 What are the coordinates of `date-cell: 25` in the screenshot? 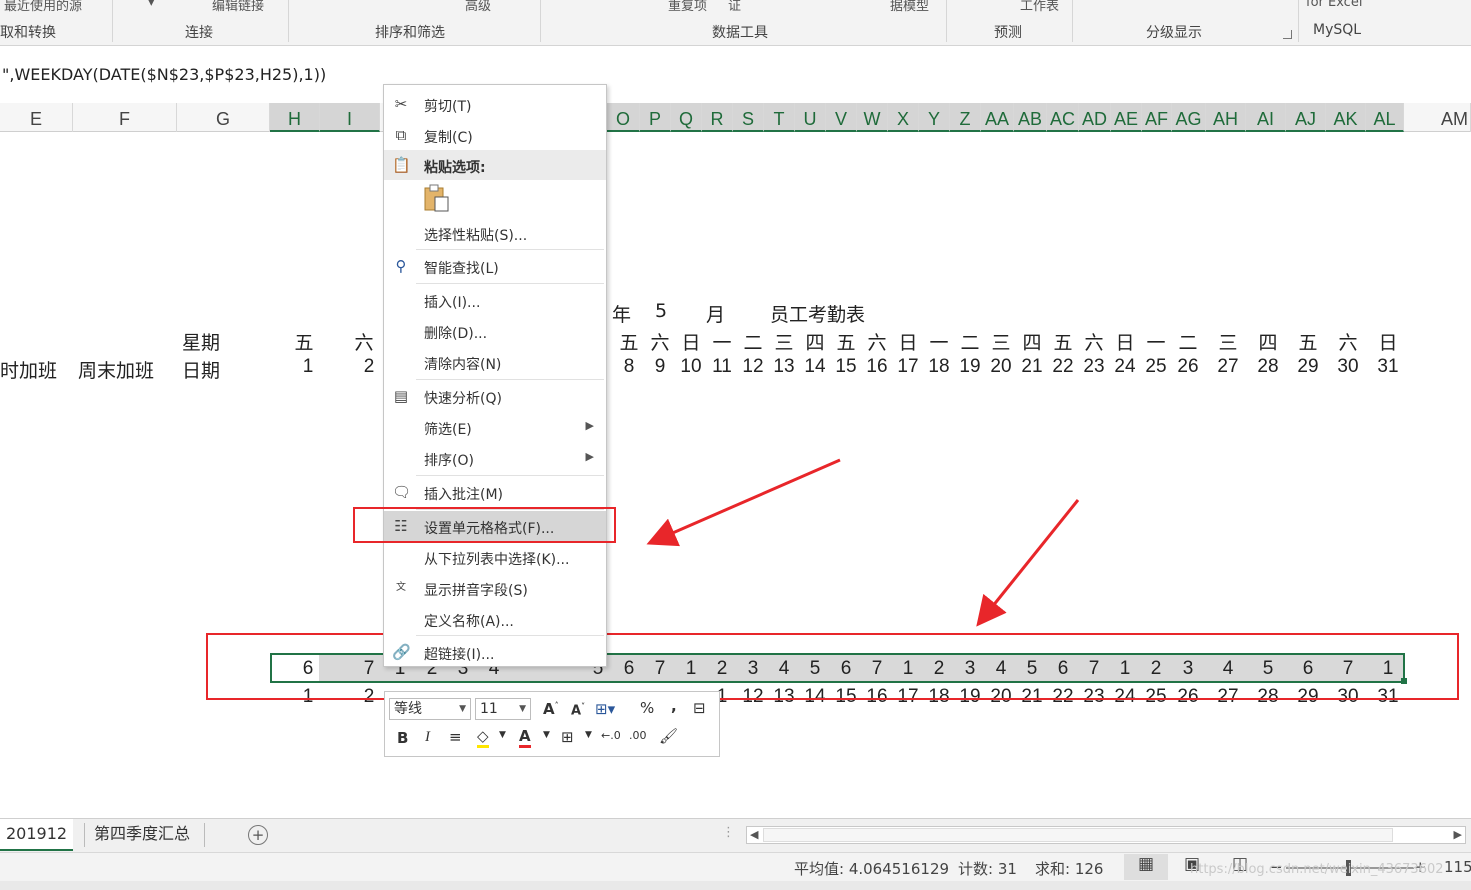 It's located at (1156, 367).